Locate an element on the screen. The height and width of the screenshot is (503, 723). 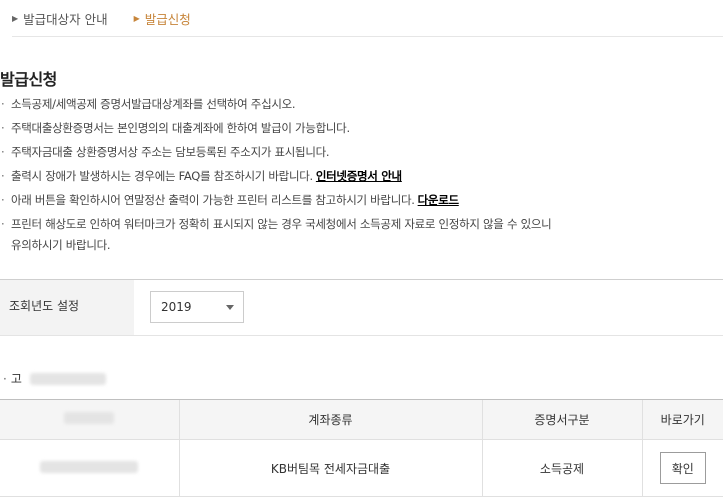
tab-eligibility-guide: ▶ 발급대상자 안내 is located at coordinates (60, 18).